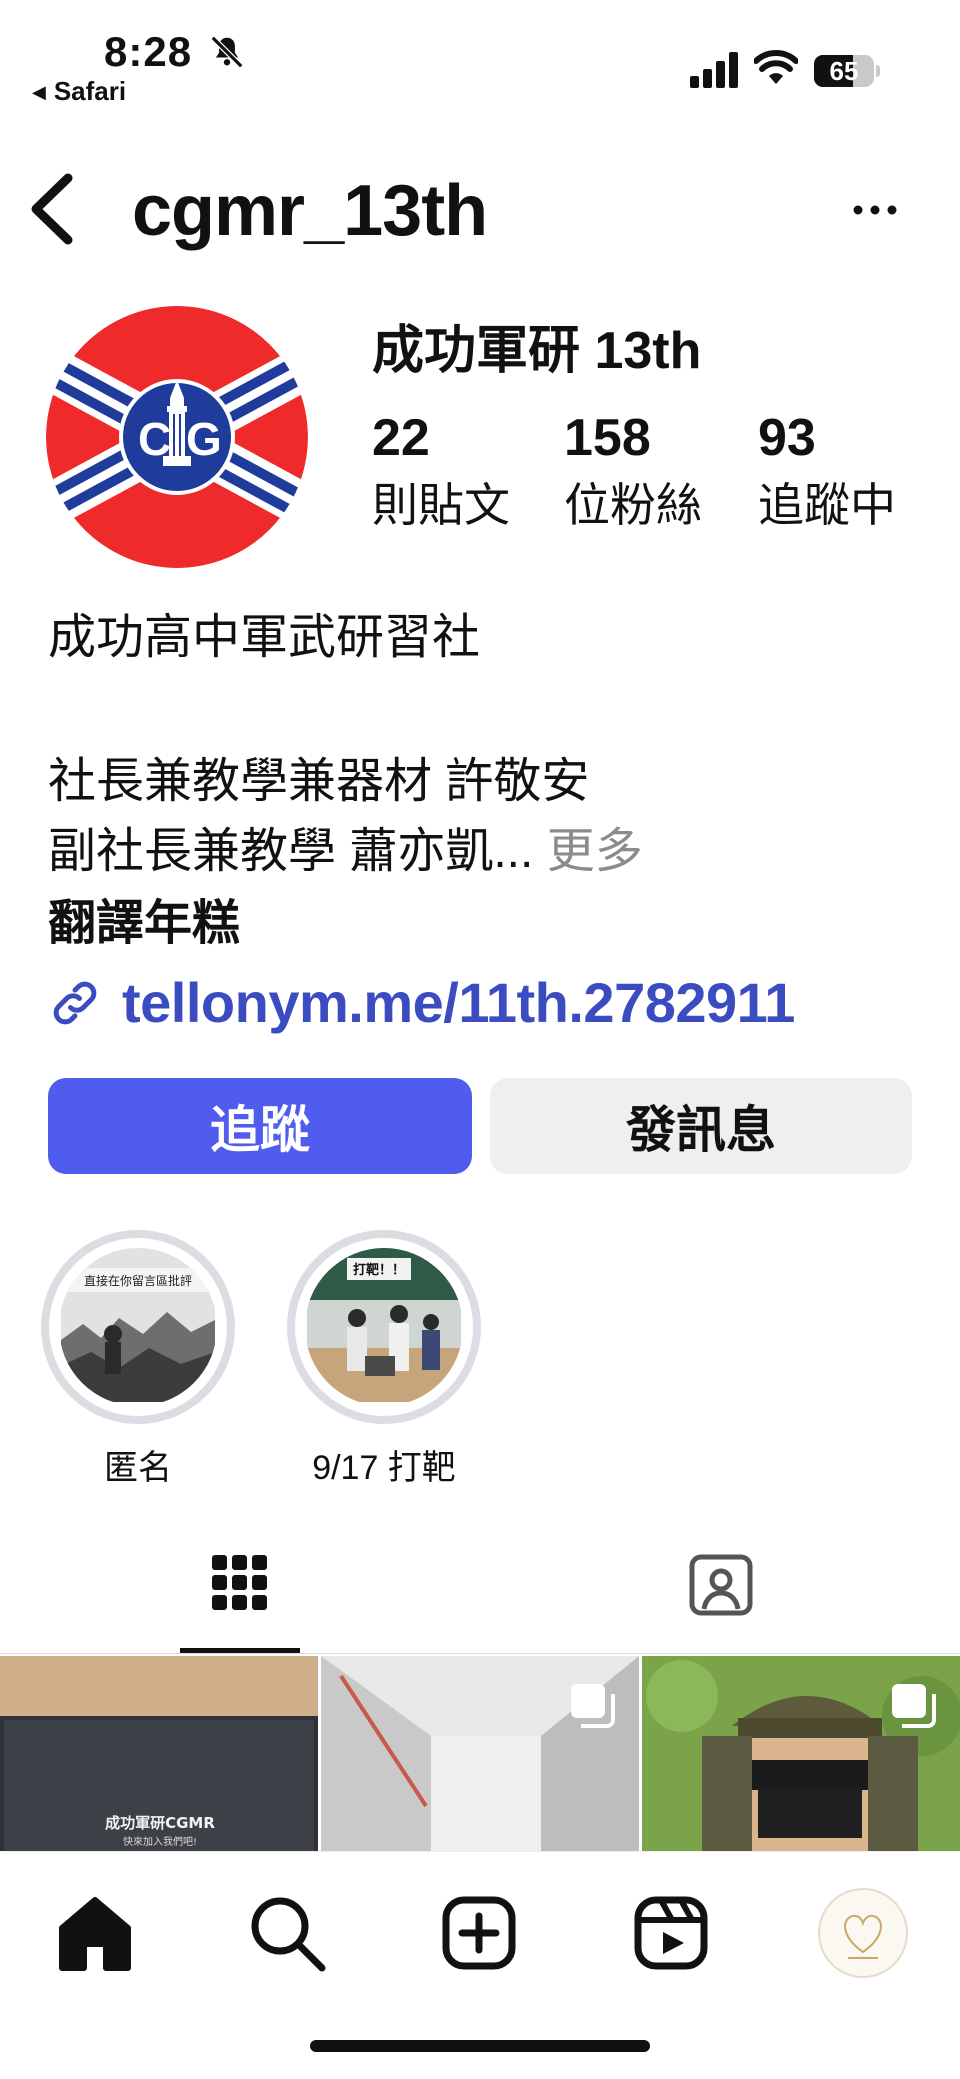 Image resolution: width=960 pixels, height=2079 pixels. I want to click on highlight-thumb-text: 打靶！！, so click(379, 1270).